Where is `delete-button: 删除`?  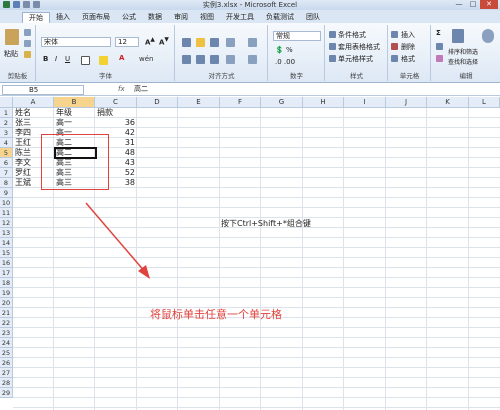 delete-button: 删除 is located at coordinates (408, 47).